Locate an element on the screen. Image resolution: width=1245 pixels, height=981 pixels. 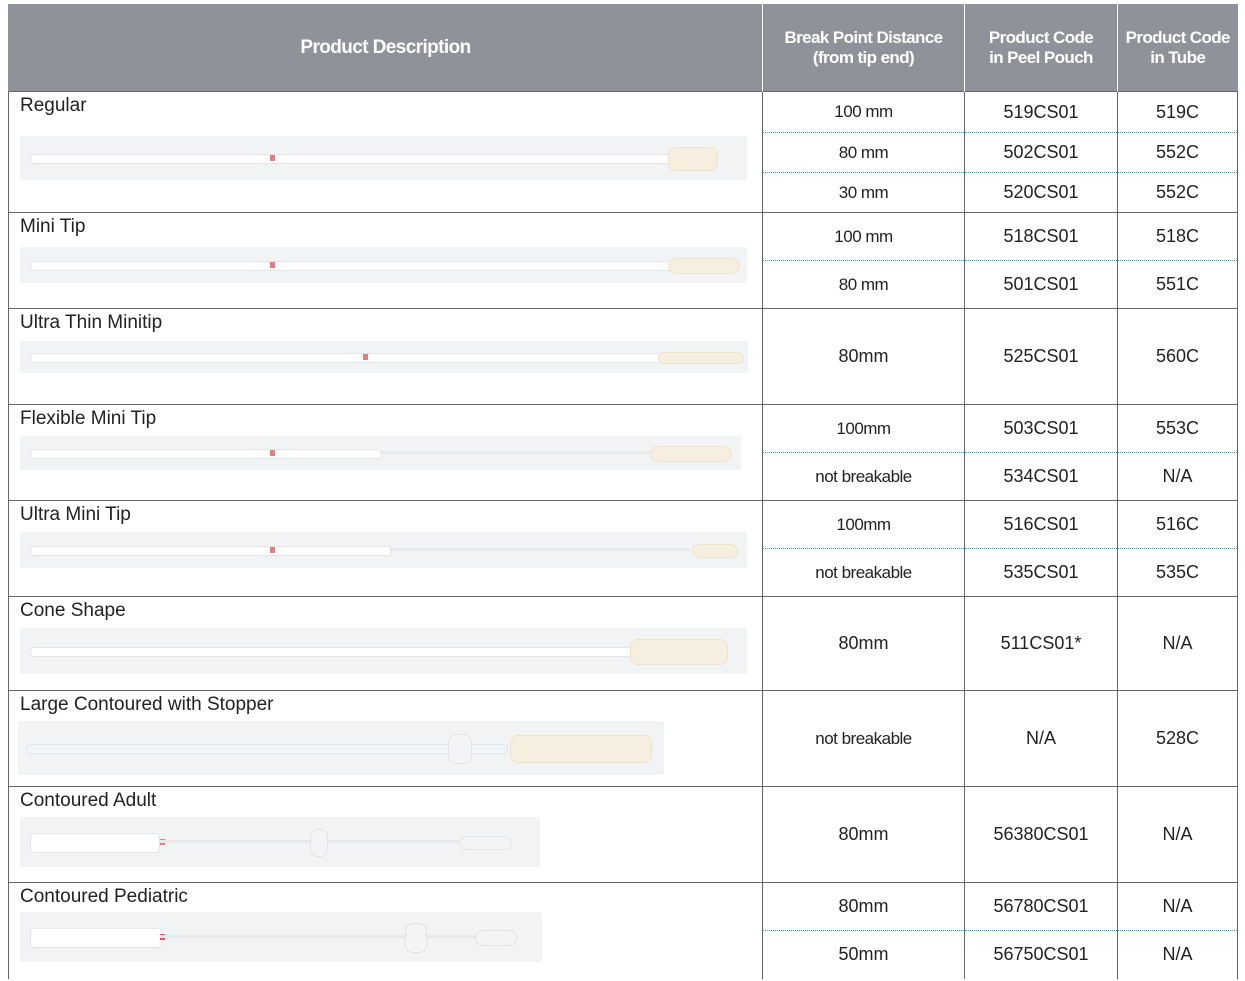
swab-image-regular is located at coordinates (383, 158).